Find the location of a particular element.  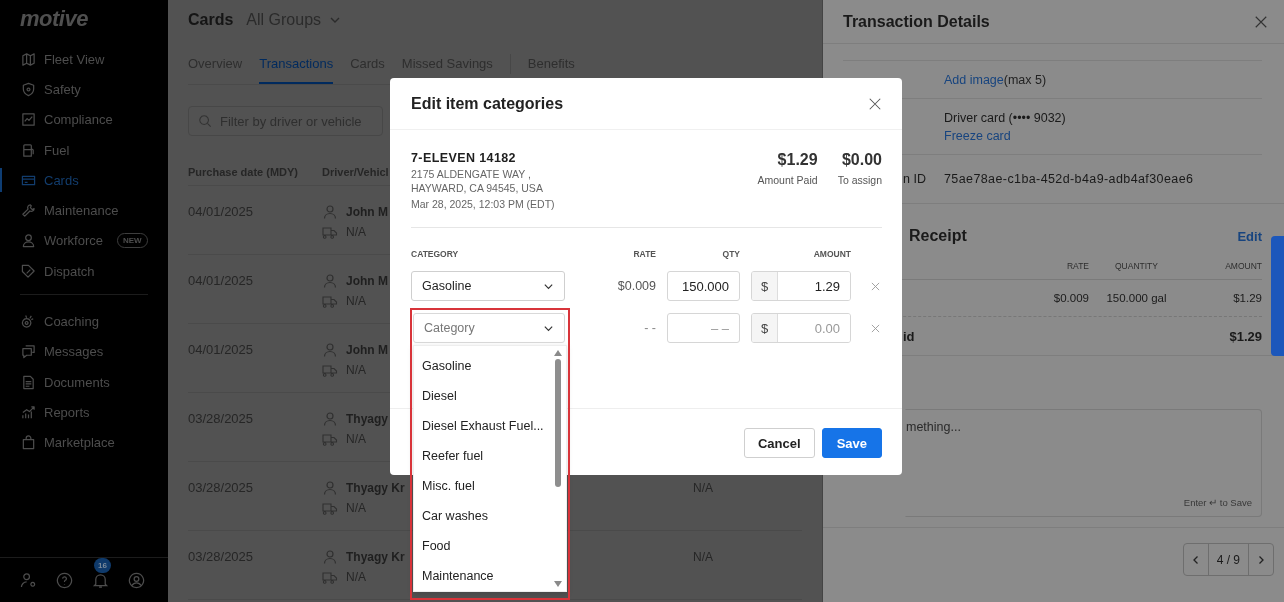

menu-option: Car washes is located at coordinates (484, 516).